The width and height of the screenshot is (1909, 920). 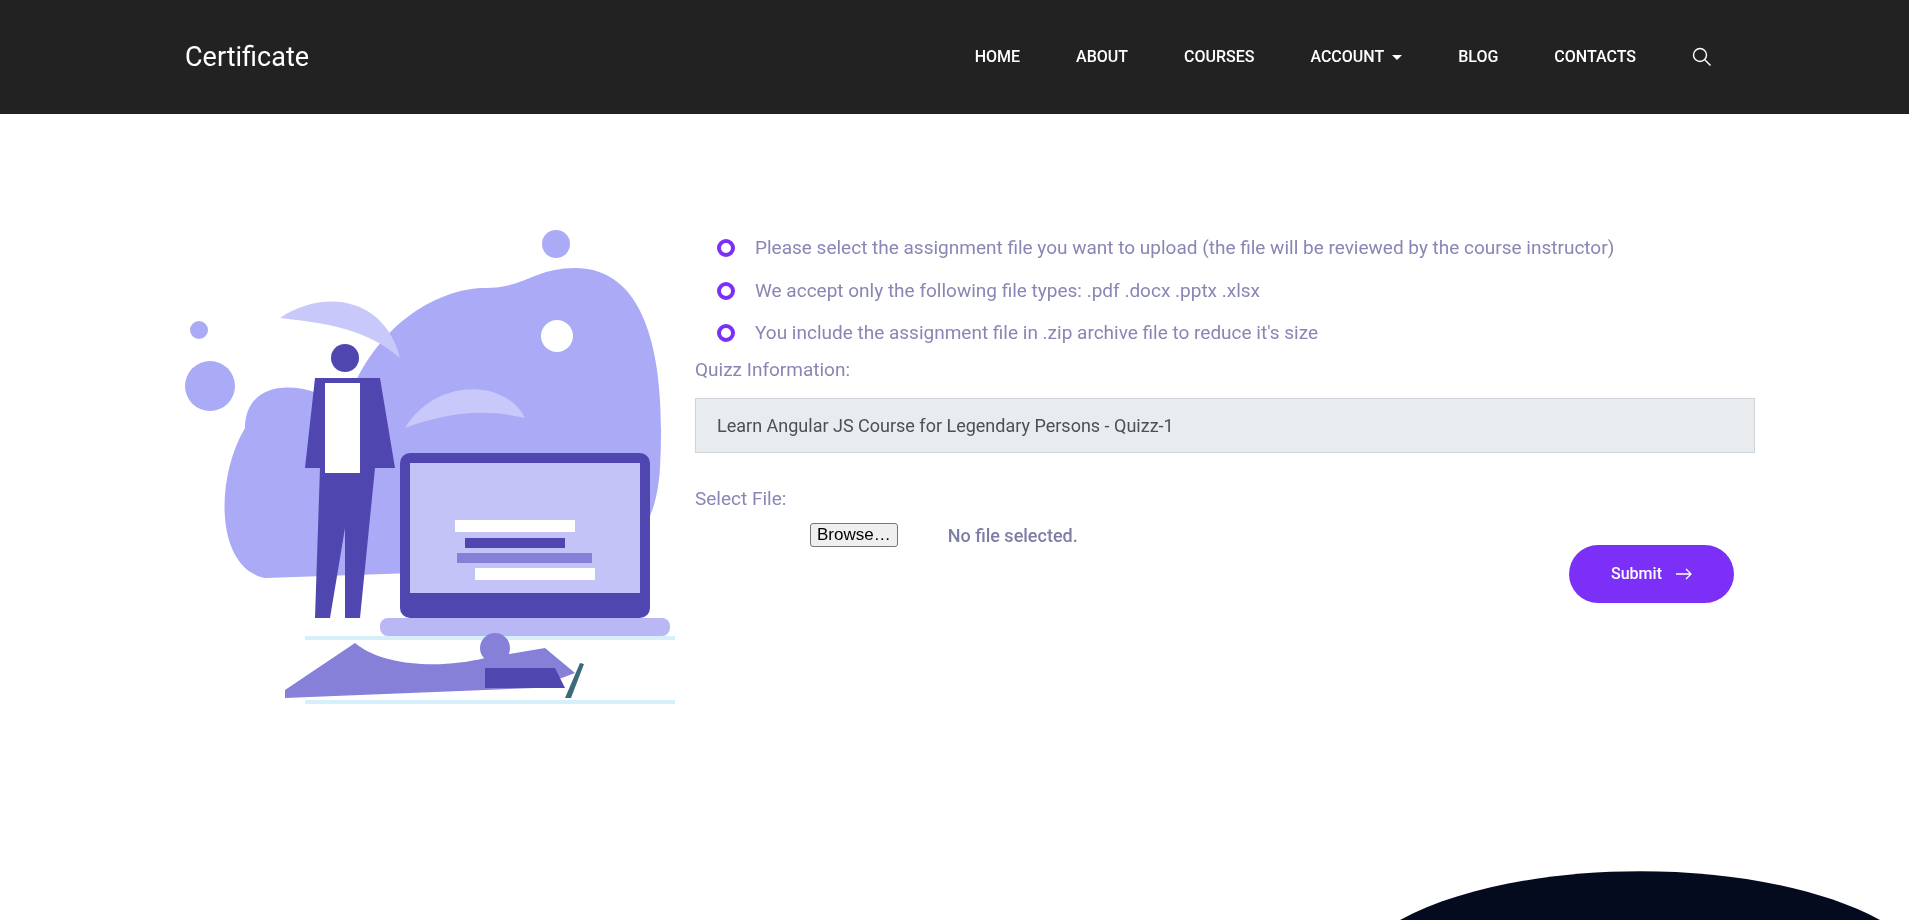 What do you see at coordinates (773, 369) in the screenshot?
I see `field-label: Quizz Information:` at bounding box center [773, 369].